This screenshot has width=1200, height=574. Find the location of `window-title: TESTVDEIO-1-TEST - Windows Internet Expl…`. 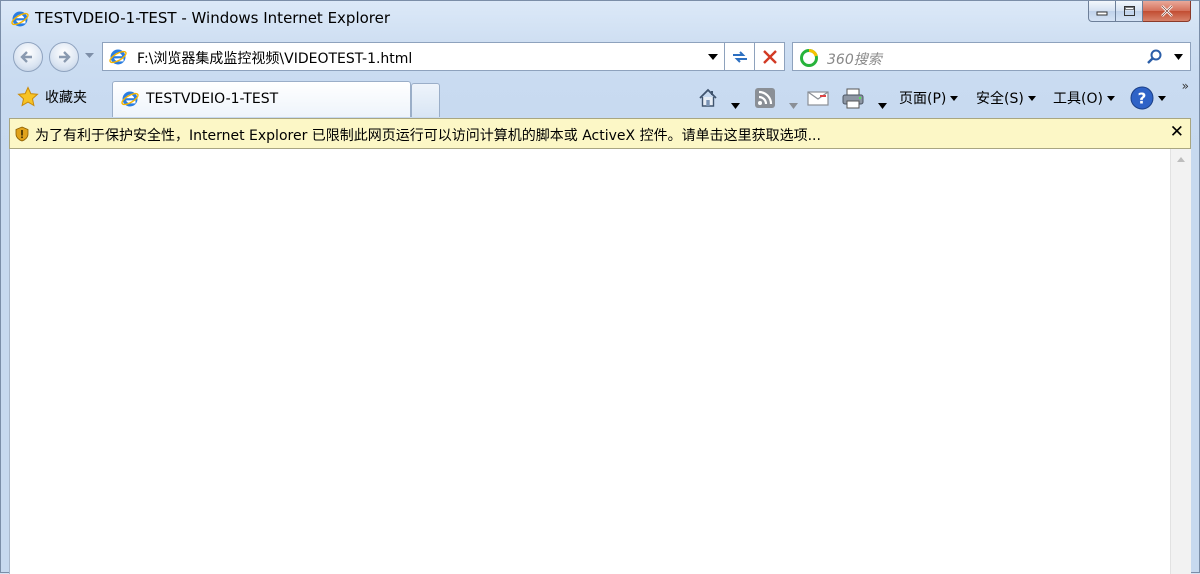

window-title: TESTVDEIO-1-TEST - Windows Internet Expl… is located at coordinates (213, 18).